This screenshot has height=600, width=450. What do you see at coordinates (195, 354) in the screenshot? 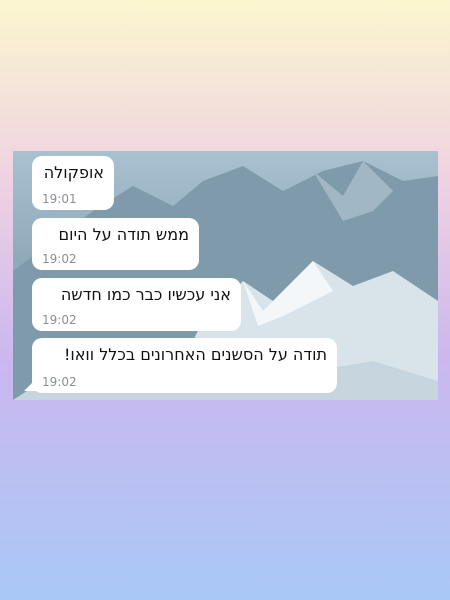
I see `message-text: תודה על הסשנים האחרונים בכלל וואו!` at bounding box center [195, 354].